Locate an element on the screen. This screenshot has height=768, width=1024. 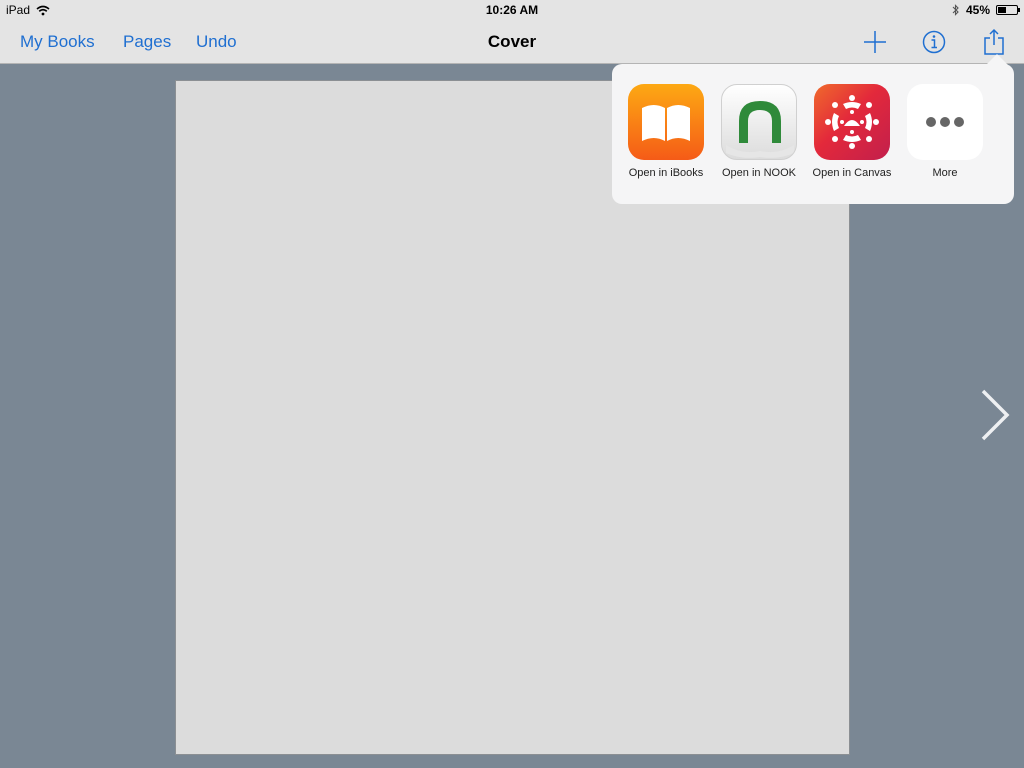
info-icon is located at coordinates (934, 42).